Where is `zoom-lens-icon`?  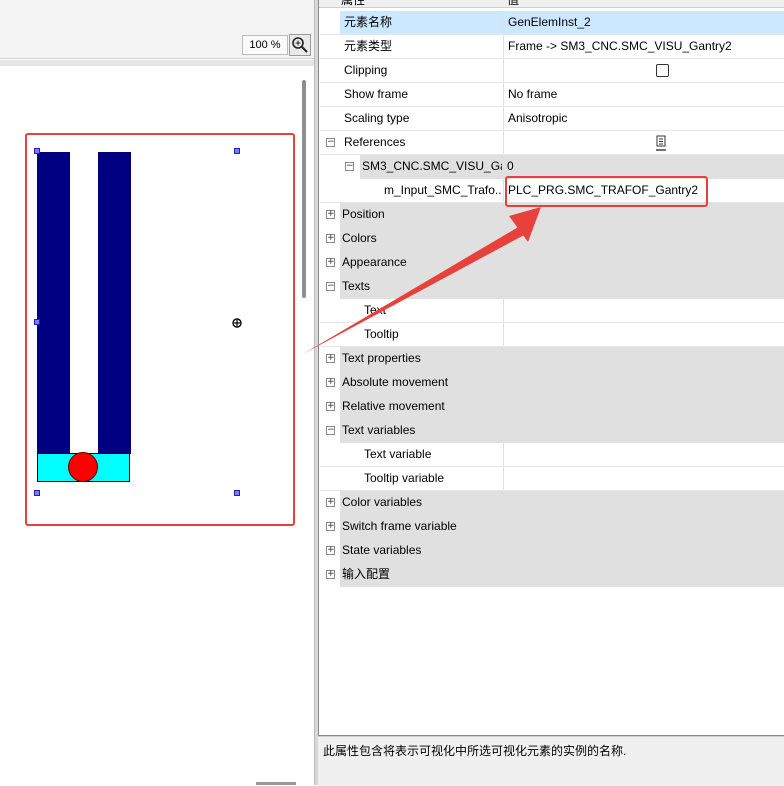
zoom-lens-icon is located at coordinates (300, 45).